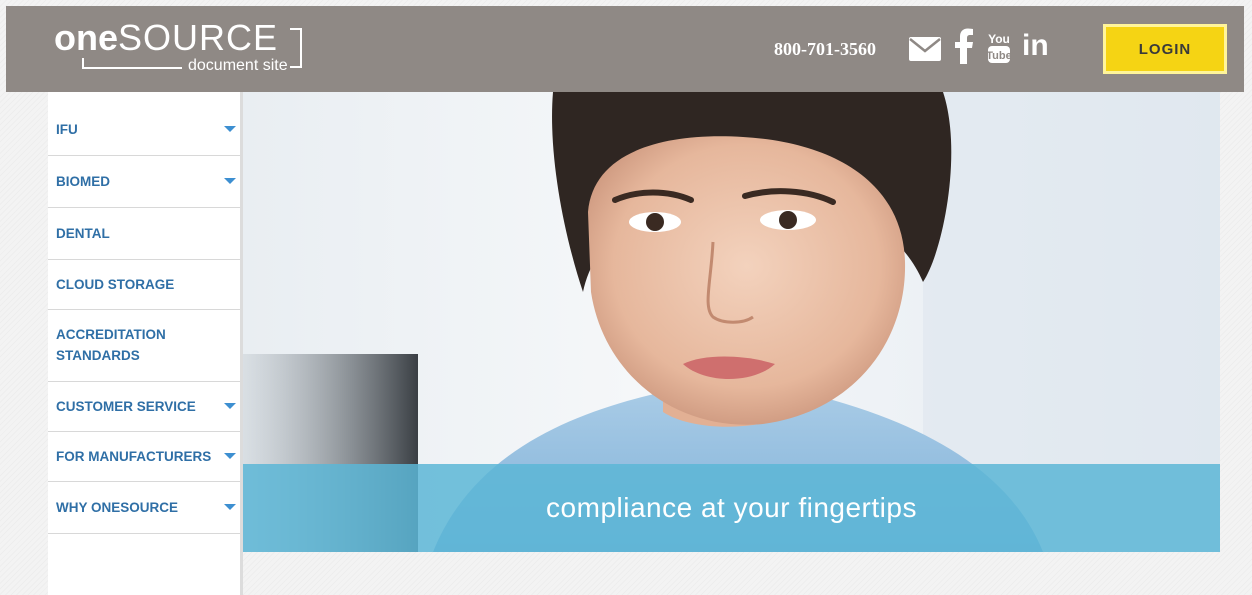 This screenshot has height=595, width=1252. I want to click on sidebar-item-ifu: IFU, so click(144, 130).